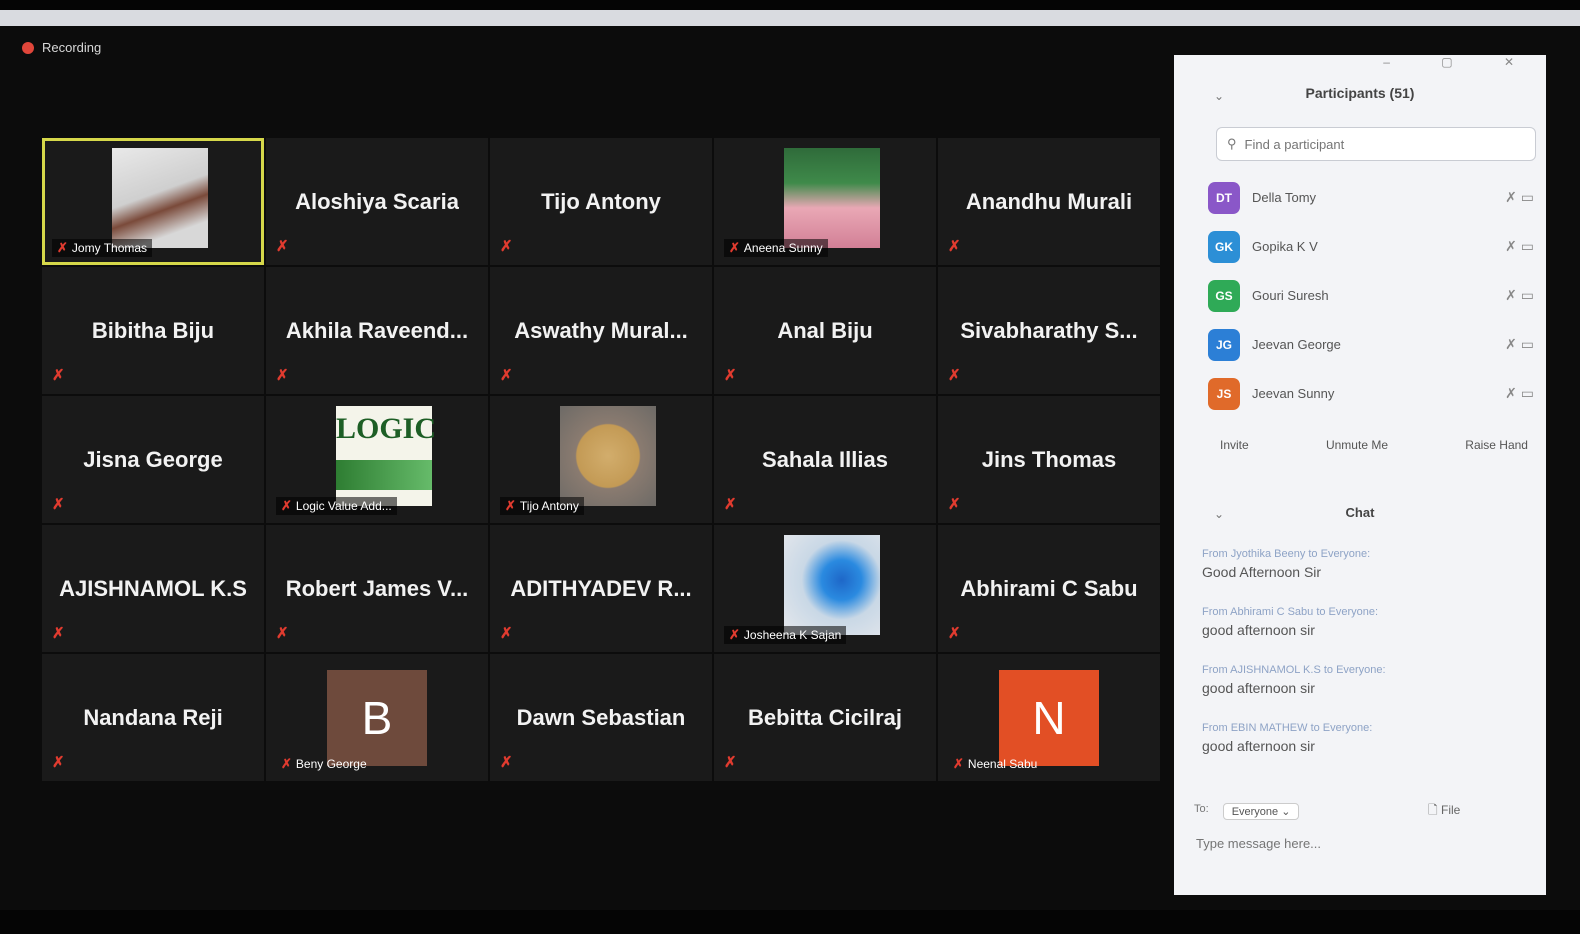  I want to click on participant-avatar: JS, so click(1224, 393).